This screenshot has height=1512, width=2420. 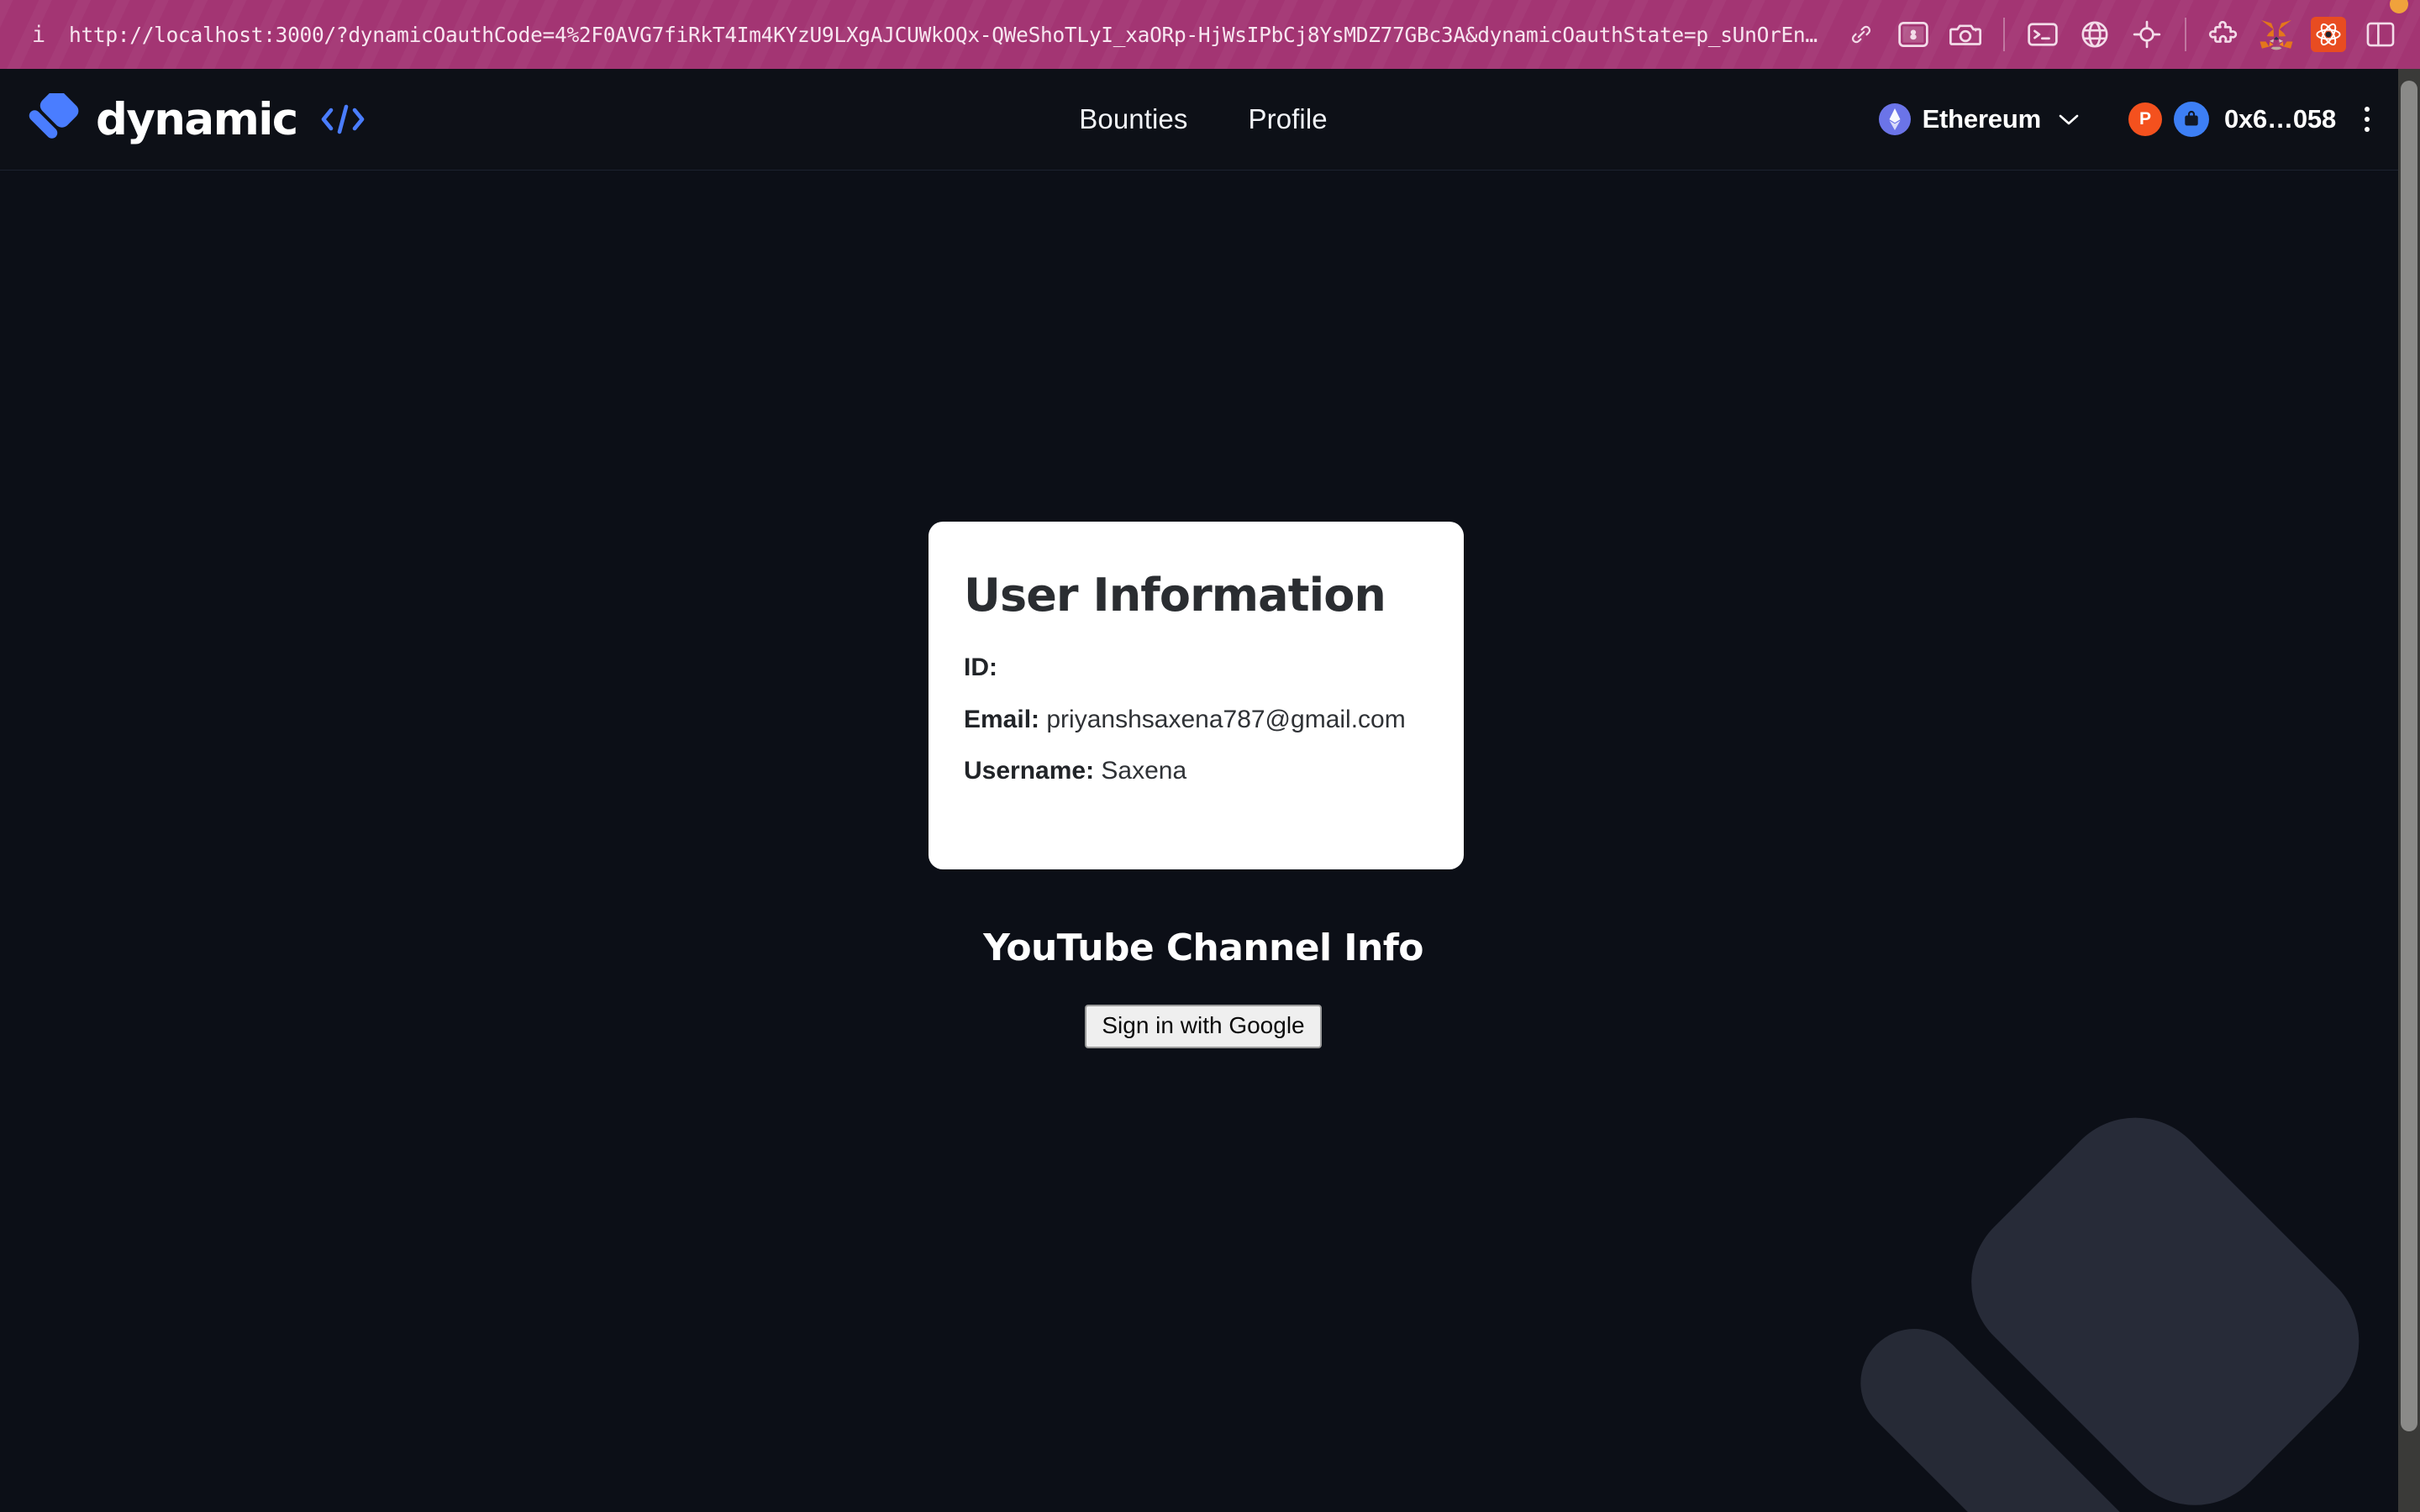 What do you see at coordinates (1894, 119) in the screenshot?
I see `ethereum-icon` at bounding box center [1894, 119].